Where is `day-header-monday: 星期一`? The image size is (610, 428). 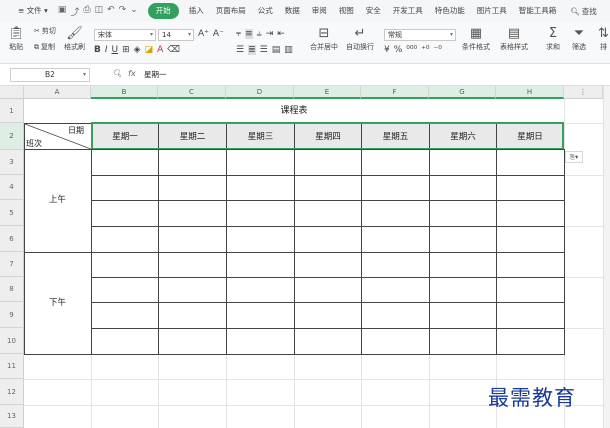
day-header-monday: 星期一 is located at coordinates (125, 136).